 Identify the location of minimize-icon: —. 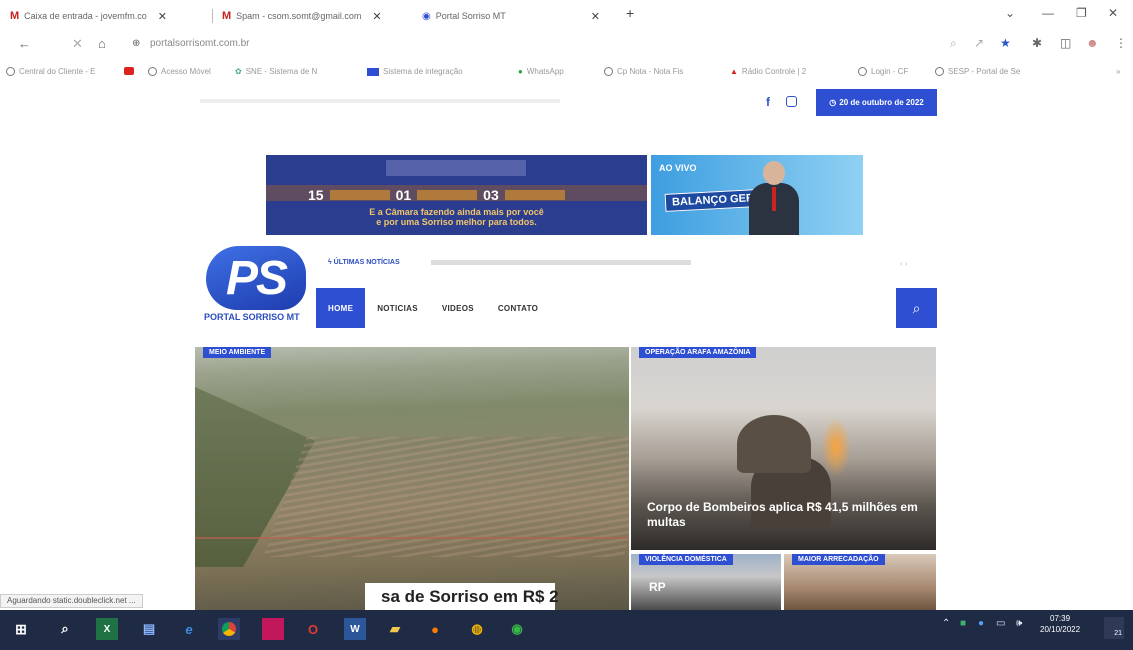
(1048, 13).